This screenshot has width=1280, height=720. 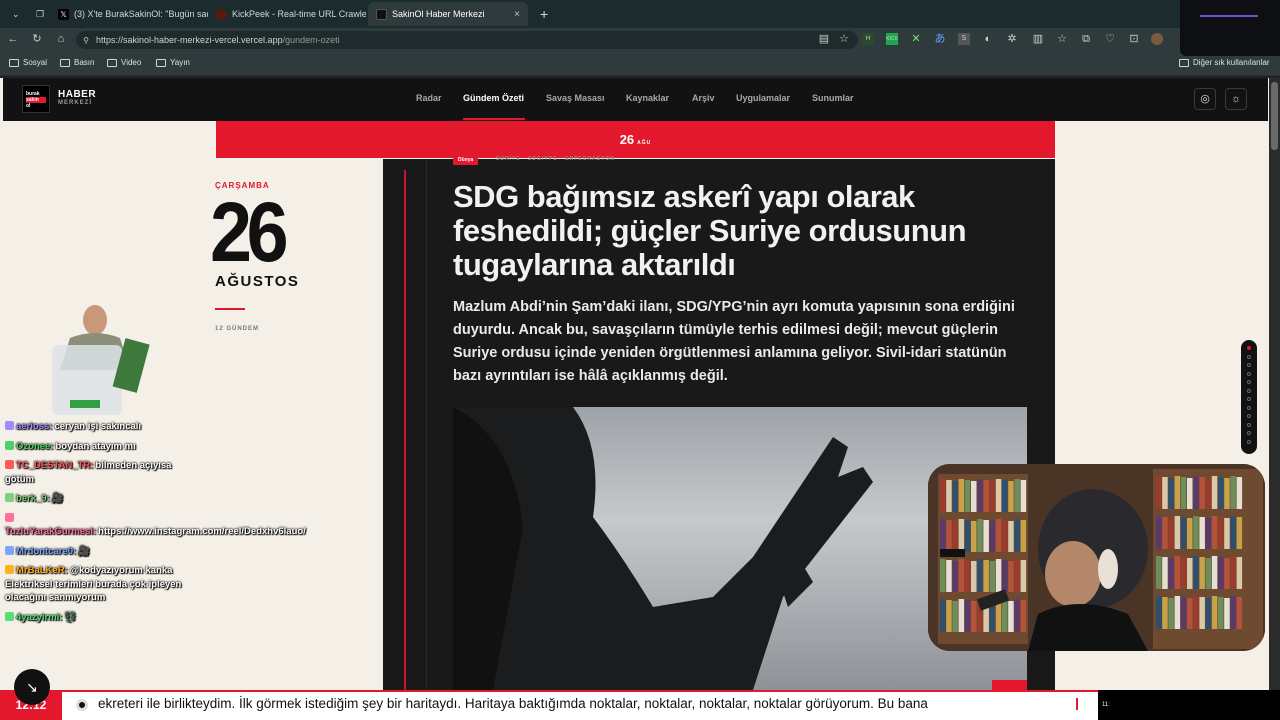 What do you see at coordinates (37, 39) in the screenshot?
I see `refresh-icon: ↻` at bounding box center [37, 39].